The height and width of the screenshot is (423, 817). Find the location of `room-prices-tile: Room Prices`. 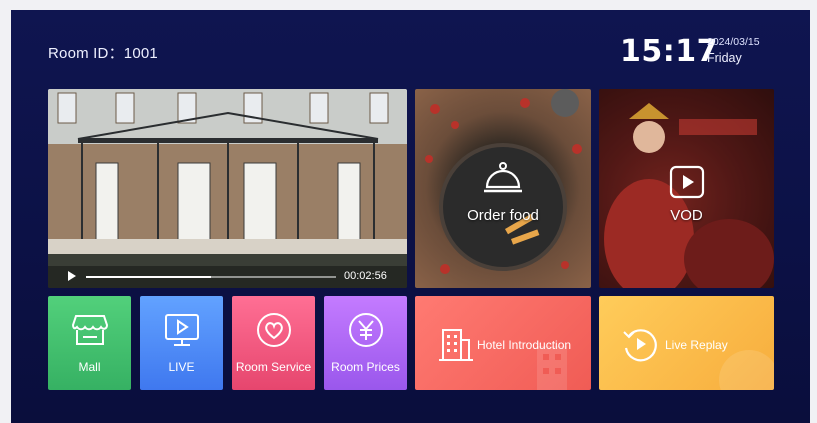

room-prices-tile: Room Prices is located at coordinates (365, 343).